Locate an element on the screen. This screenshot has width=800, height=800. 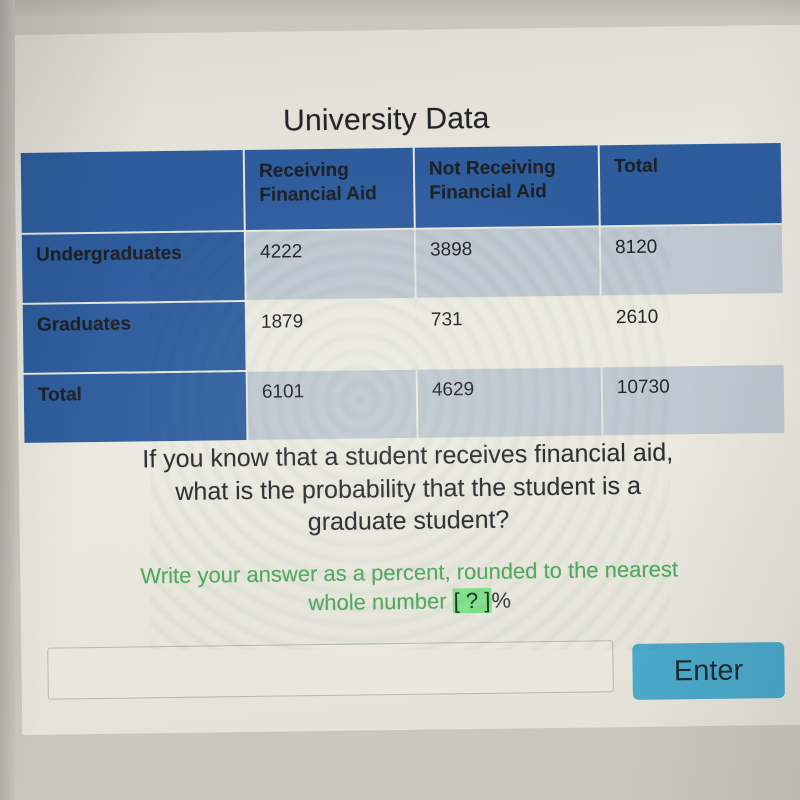
header-not-receiving-line1: Not Receiving is located at coordinates (492, 168).